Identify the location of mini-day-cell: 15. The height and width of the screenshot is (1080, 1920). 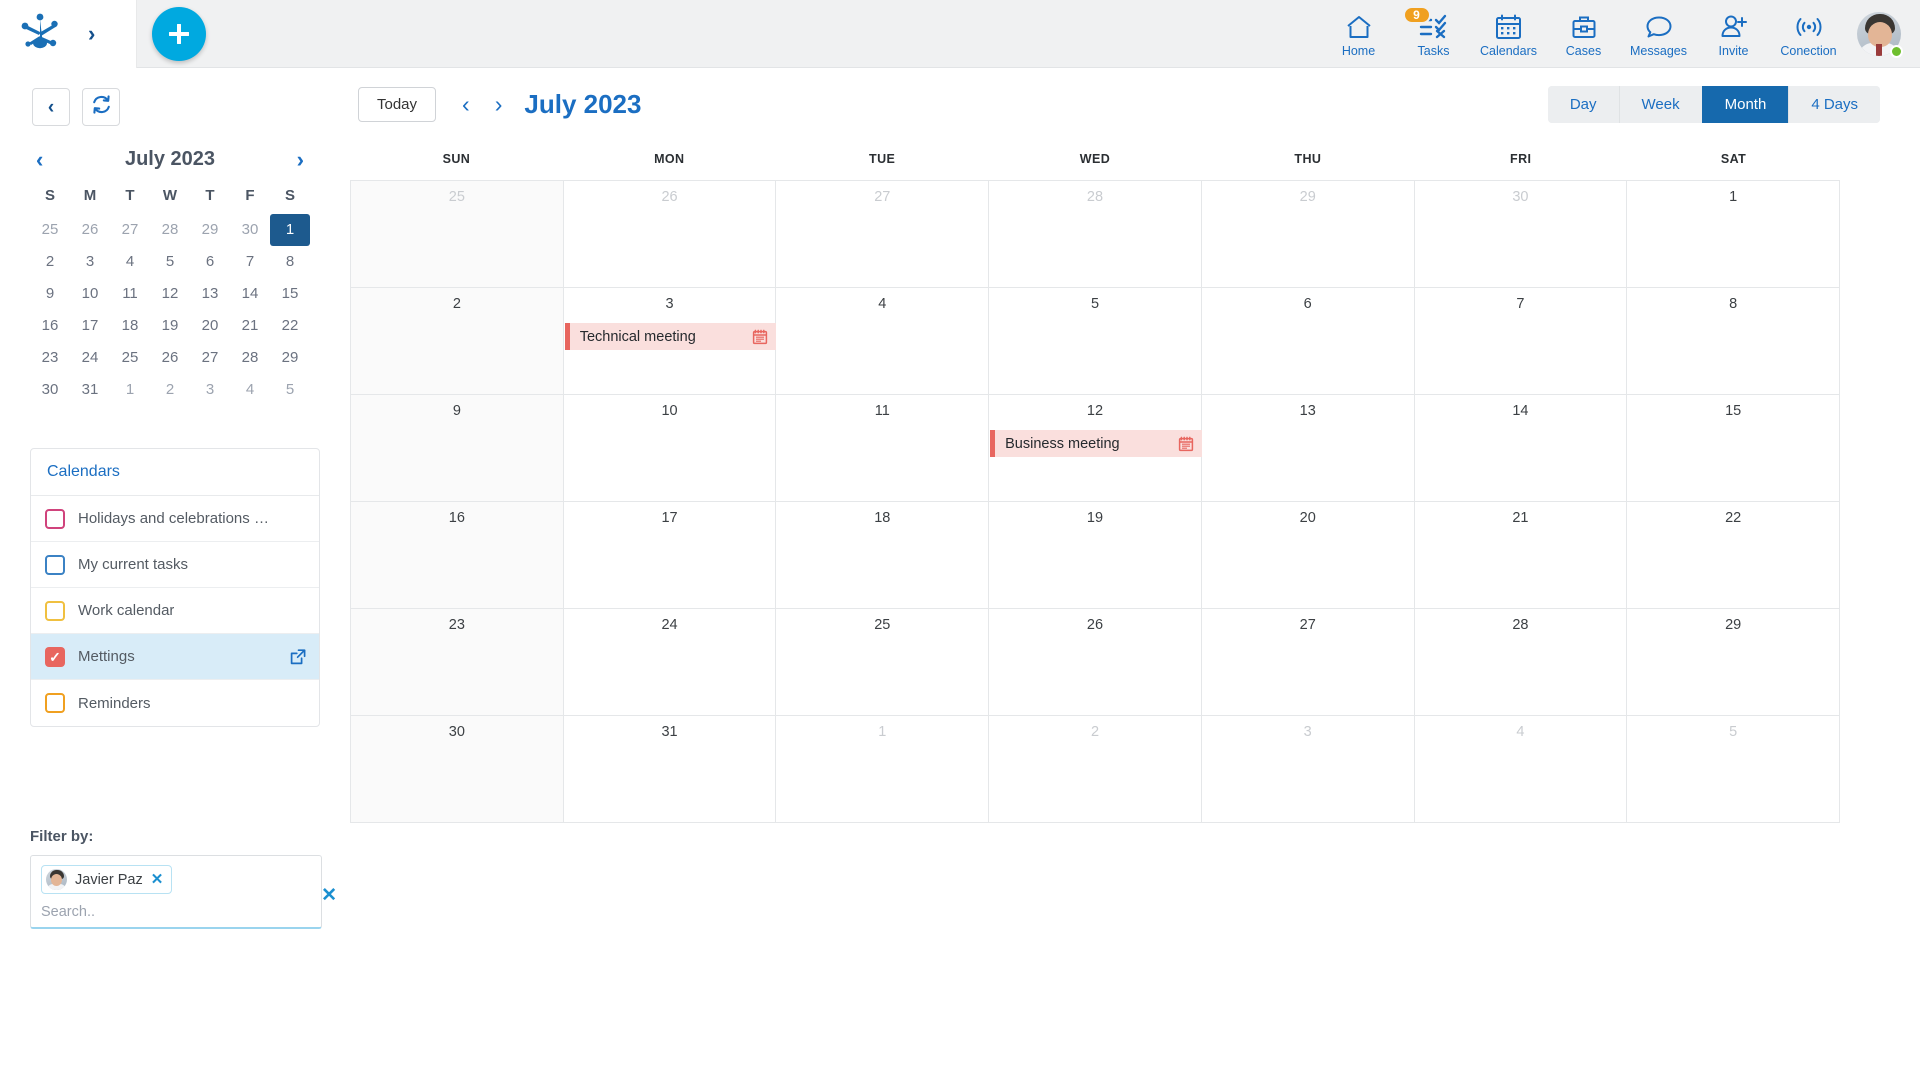
(290, 294).